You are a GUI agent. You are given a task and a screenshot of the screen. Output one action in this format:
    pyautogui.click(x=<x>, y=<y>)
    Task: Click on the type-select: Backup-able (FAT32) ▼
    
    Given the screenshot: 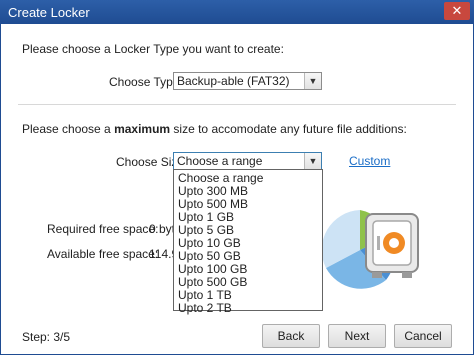 What is the action you would take?
    pyautogui.click(x=247, y=81)
    